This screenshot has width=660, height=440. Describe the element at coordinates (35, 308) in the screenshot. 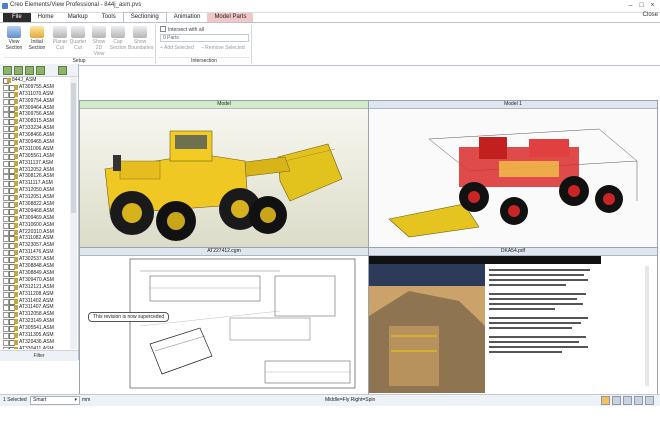

I see `tree-item: AT311407.ASM` at that location.